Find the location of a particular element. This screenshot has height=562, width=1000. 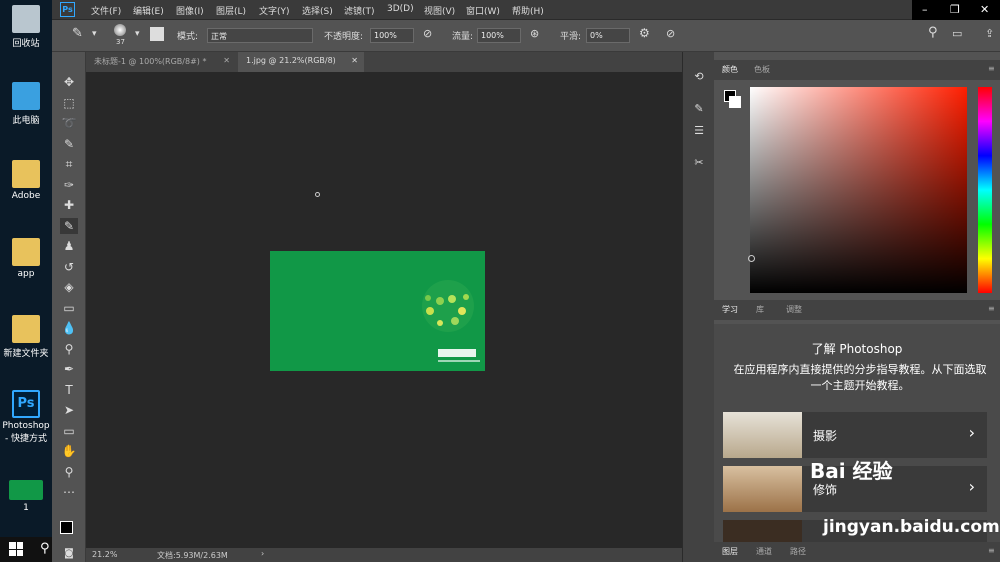

more-tools-icon: ⋯ is located at coordinates (69, 492).